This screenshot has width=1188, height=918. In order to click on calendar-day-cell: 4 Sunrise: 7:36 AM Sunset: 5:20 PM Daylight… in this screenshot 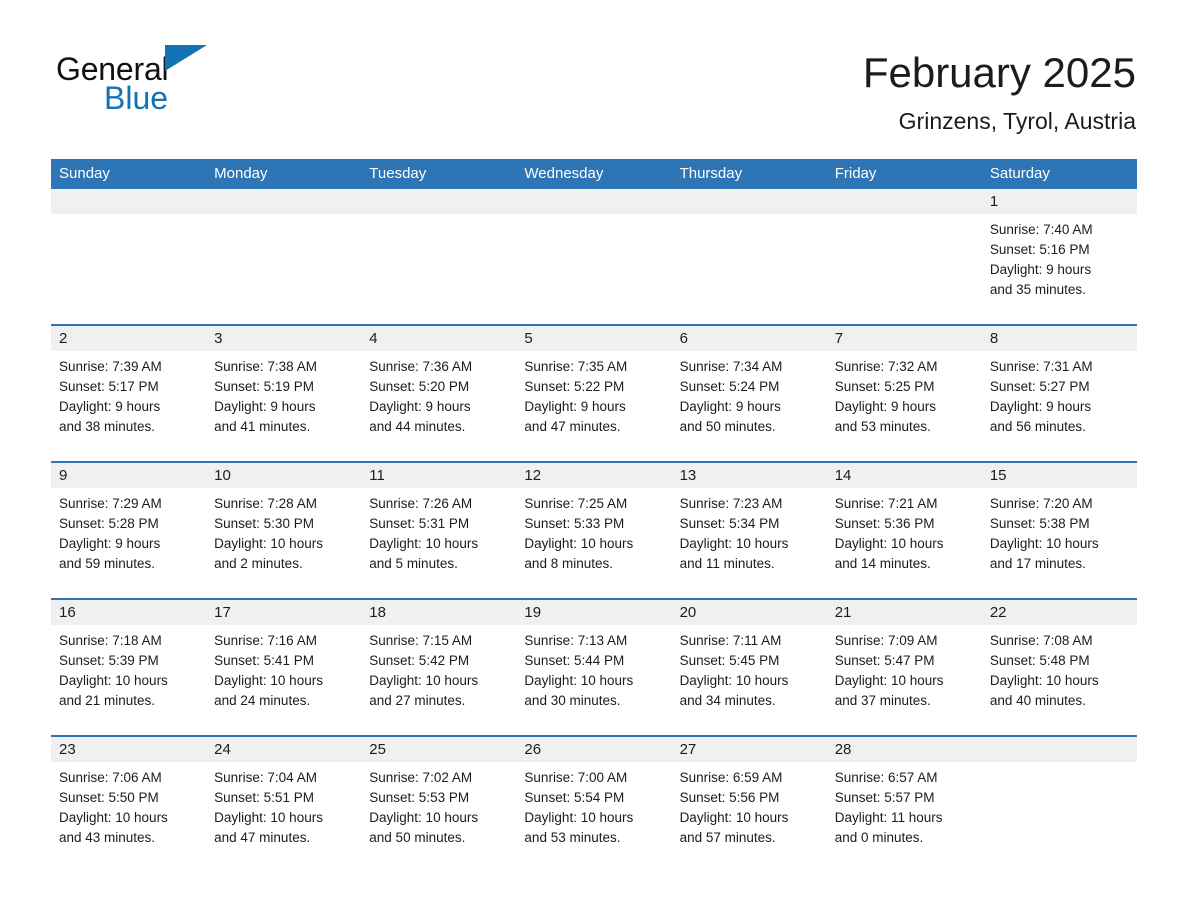, I will do `click(439, 393)`.